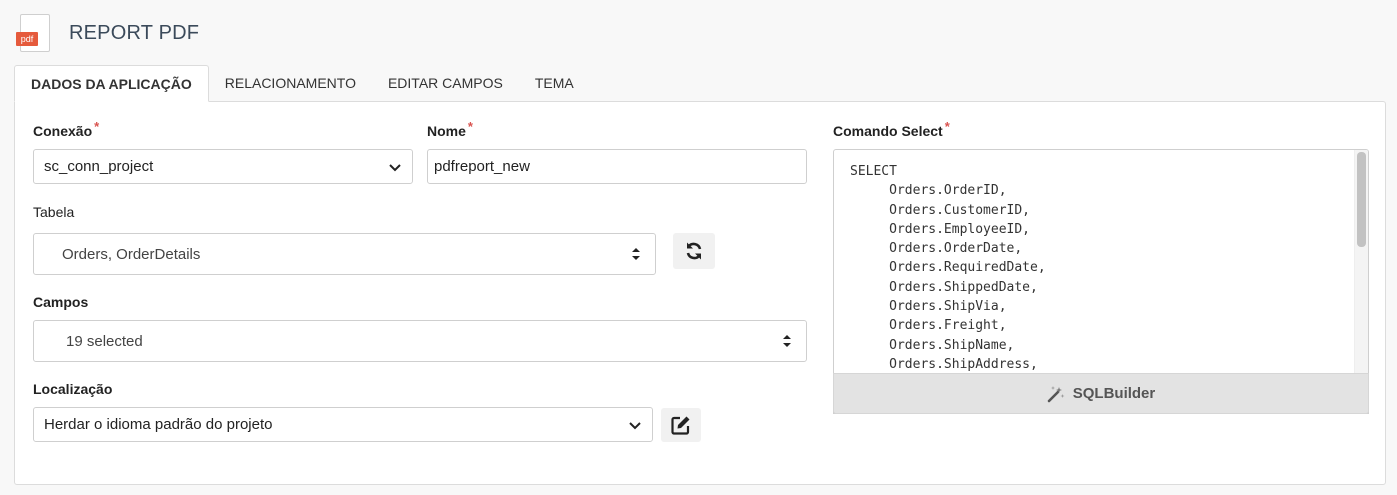  What do you see at coordinates (99, 166) in the screenshot?
I see `conexao-value: sc_conn_project` at bounding box center [99, 166].